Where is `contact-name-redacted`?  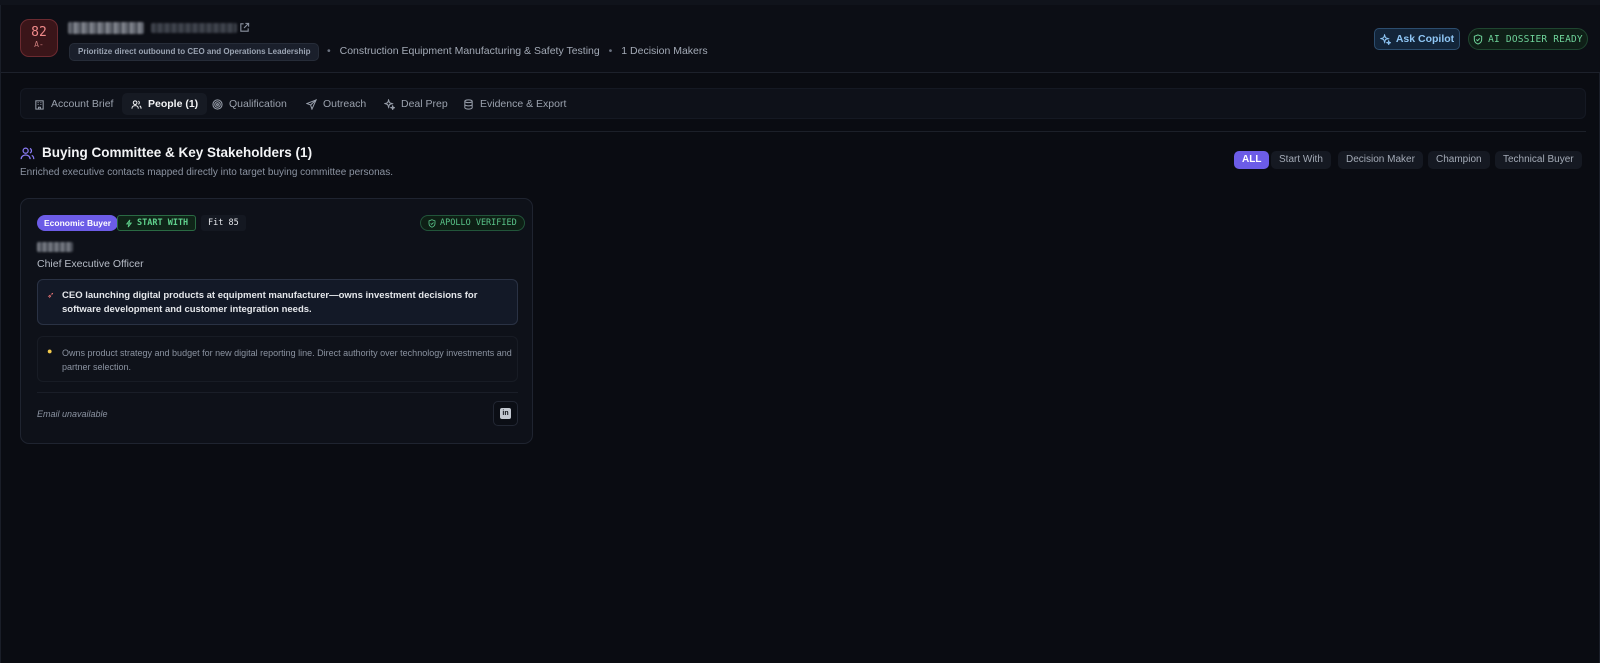
contact-name-redacted is located at coordinates (55, 247).